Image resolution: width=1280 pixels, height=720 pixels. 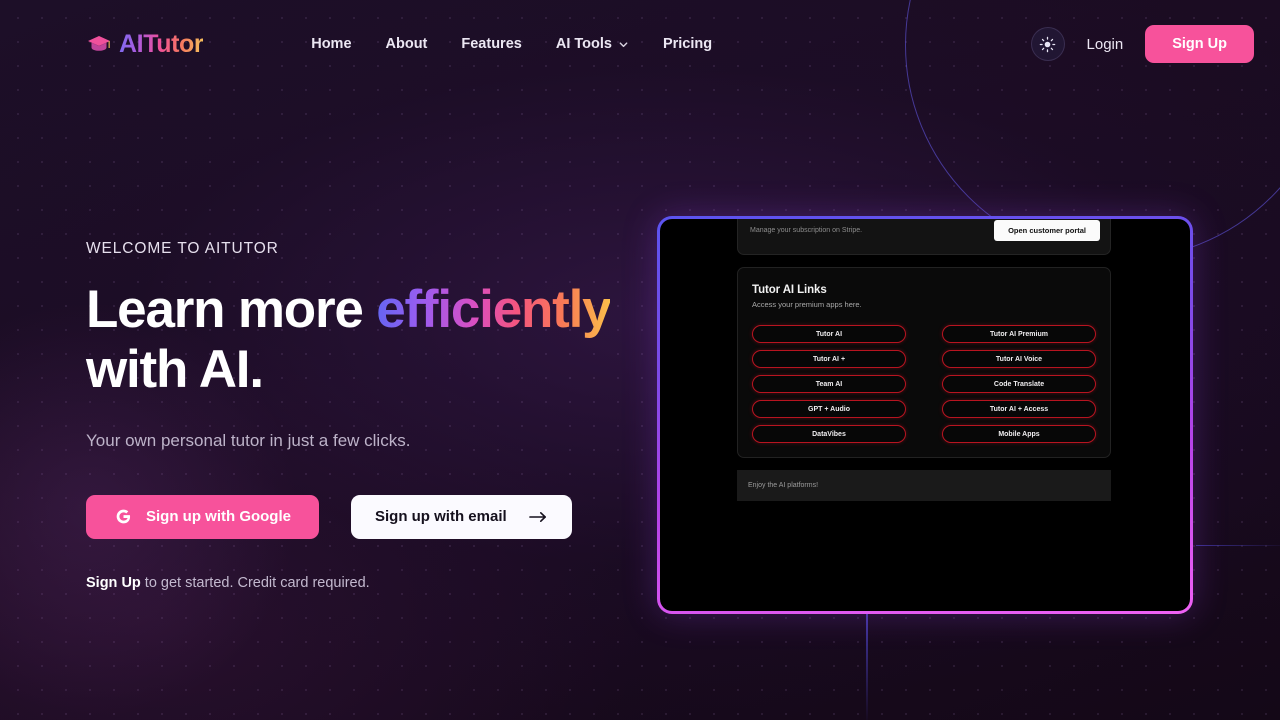 I want to click on main-navigation: Home About Features AI Tools Pricing, so click(x=511, y=44).